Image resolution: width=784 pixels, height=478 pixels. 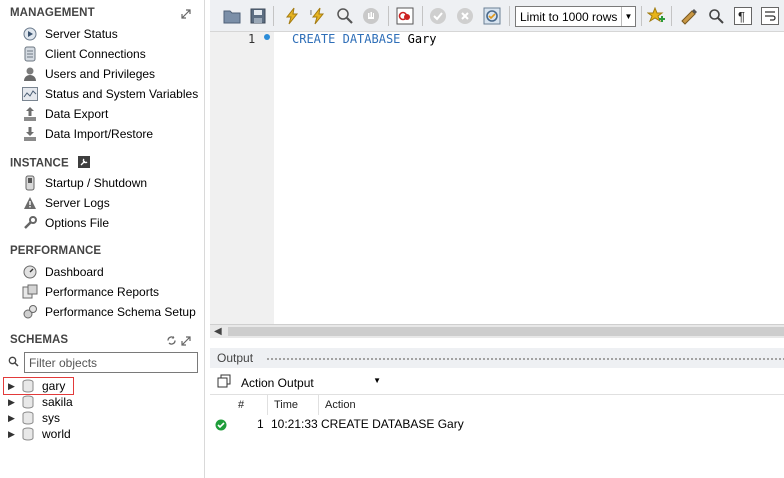 I want to click on add-snippet-icon, so click(x=656, y=16).